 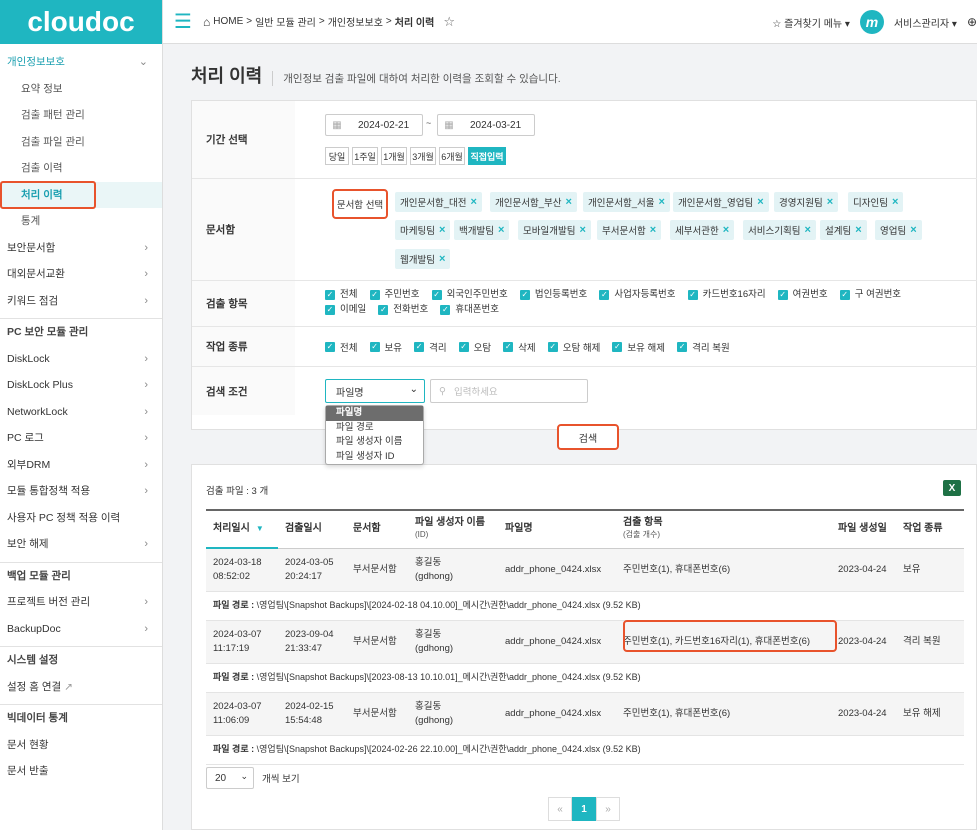 What do you see at coordinates (81, 301) in the screenshot?
I see `sidebar-item-keyword-check: 키워드 점검 ›` at bounding box center [81, 301].